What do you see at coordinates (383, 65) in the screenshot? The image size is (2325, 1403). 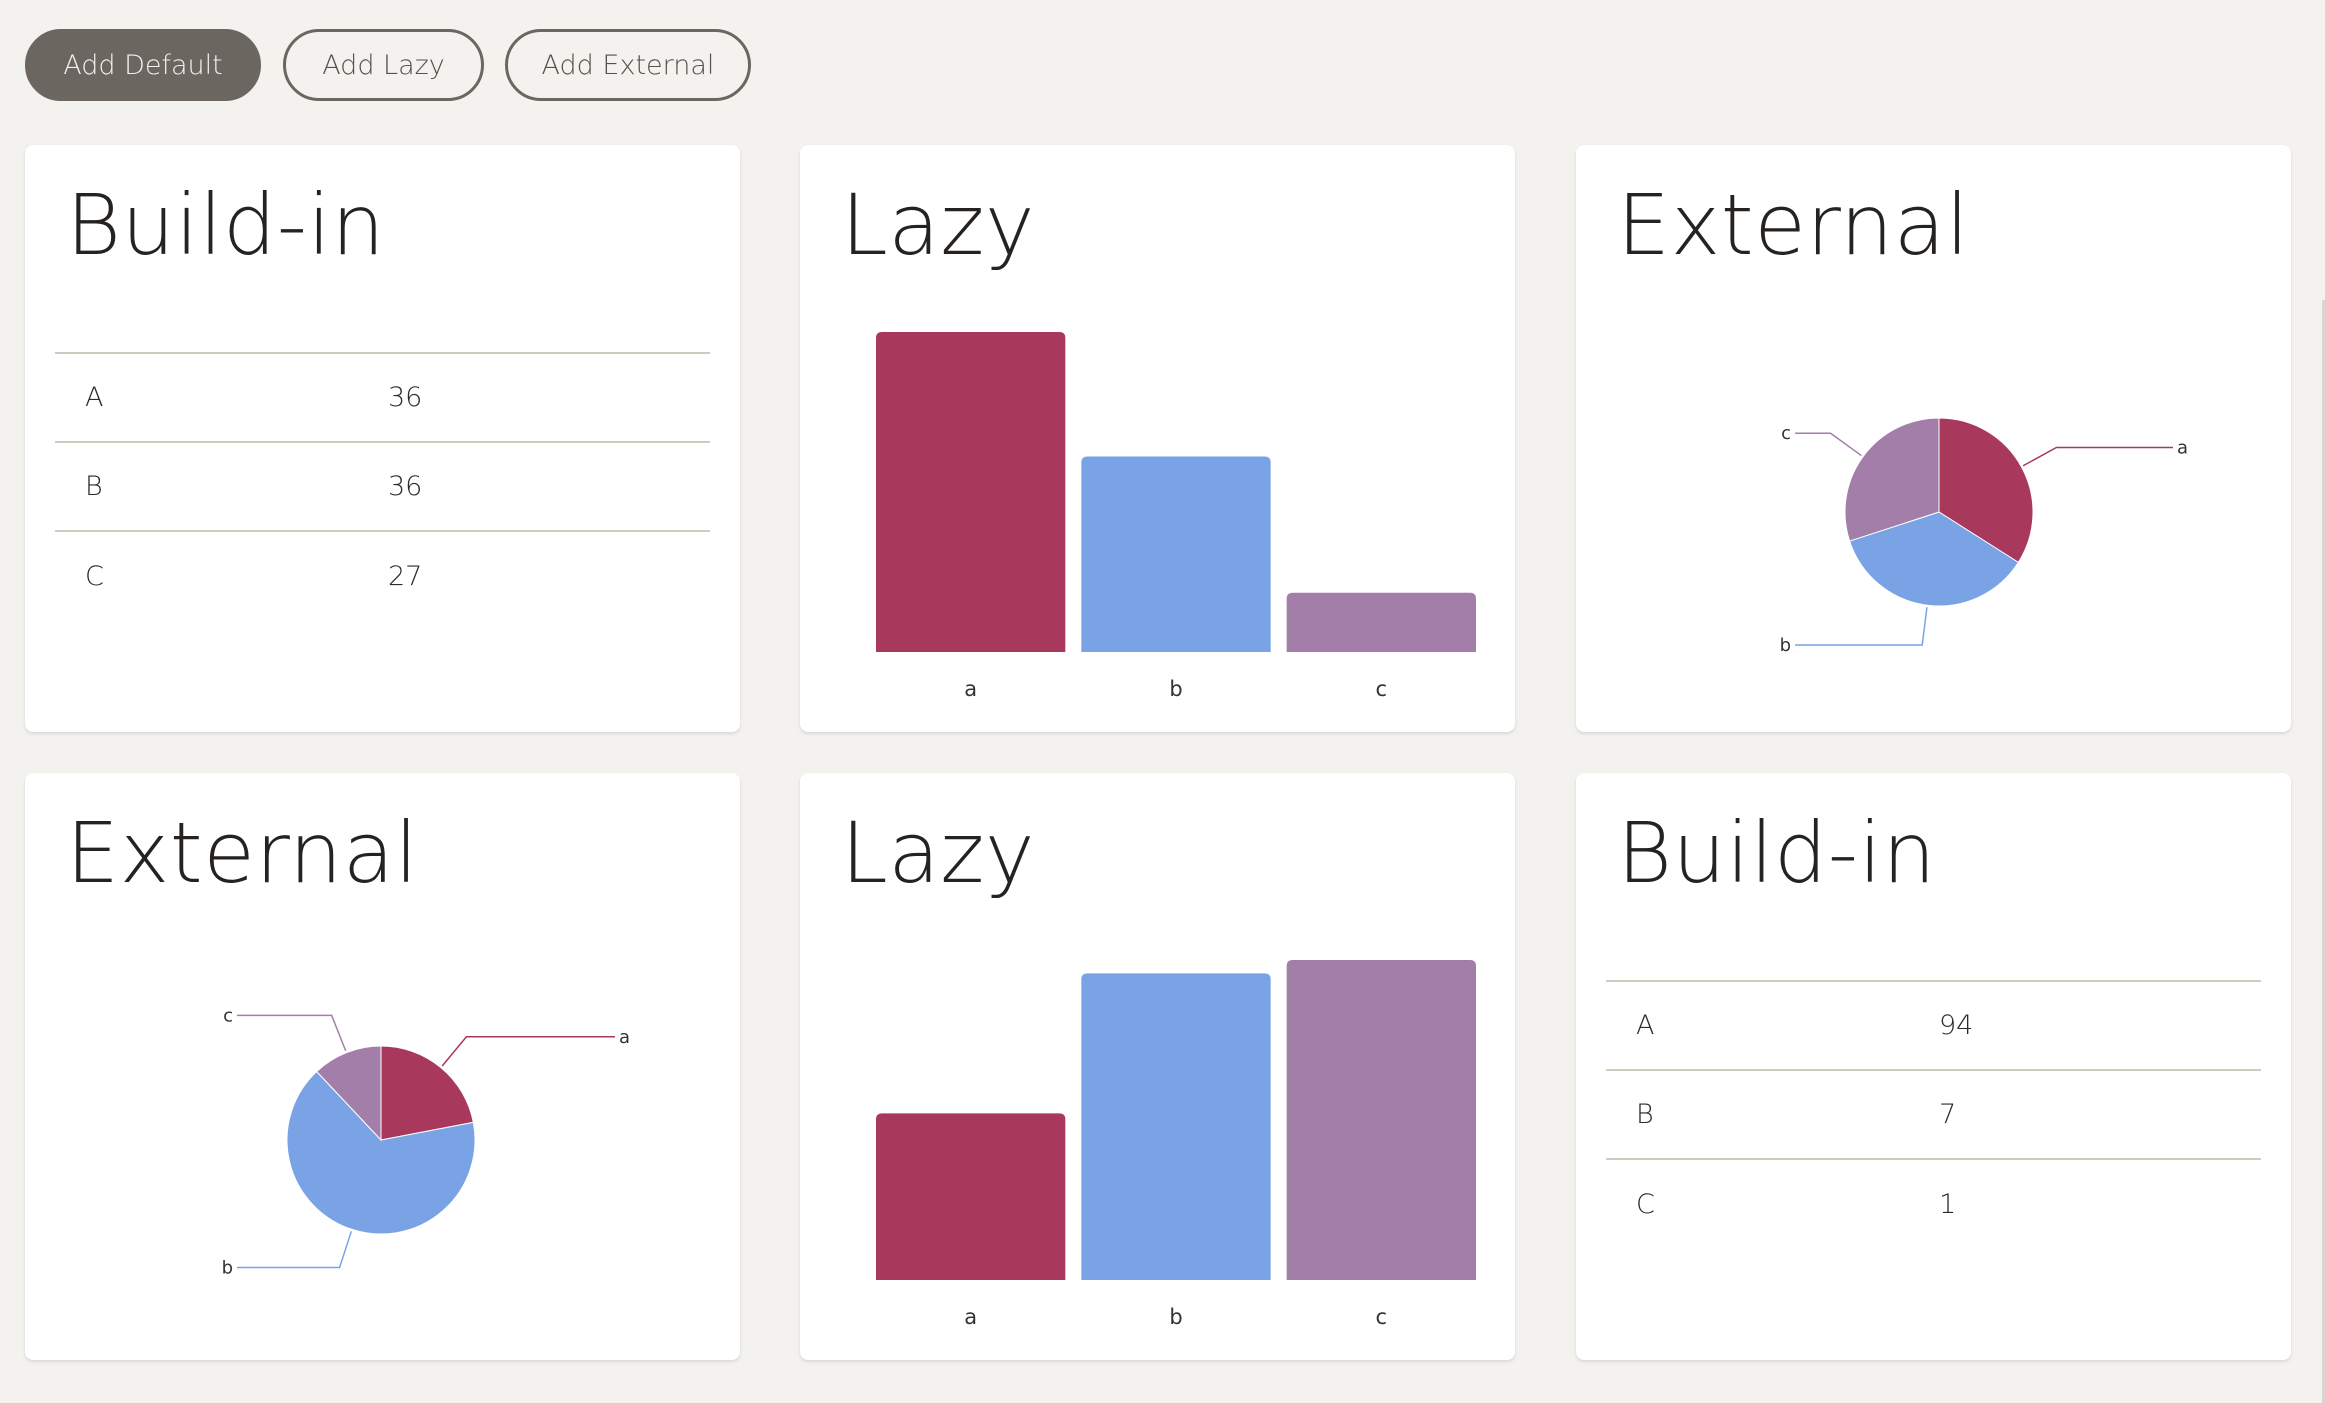 I see `add-lazy-button: Add Lazy` at bounding box center [383, 65].